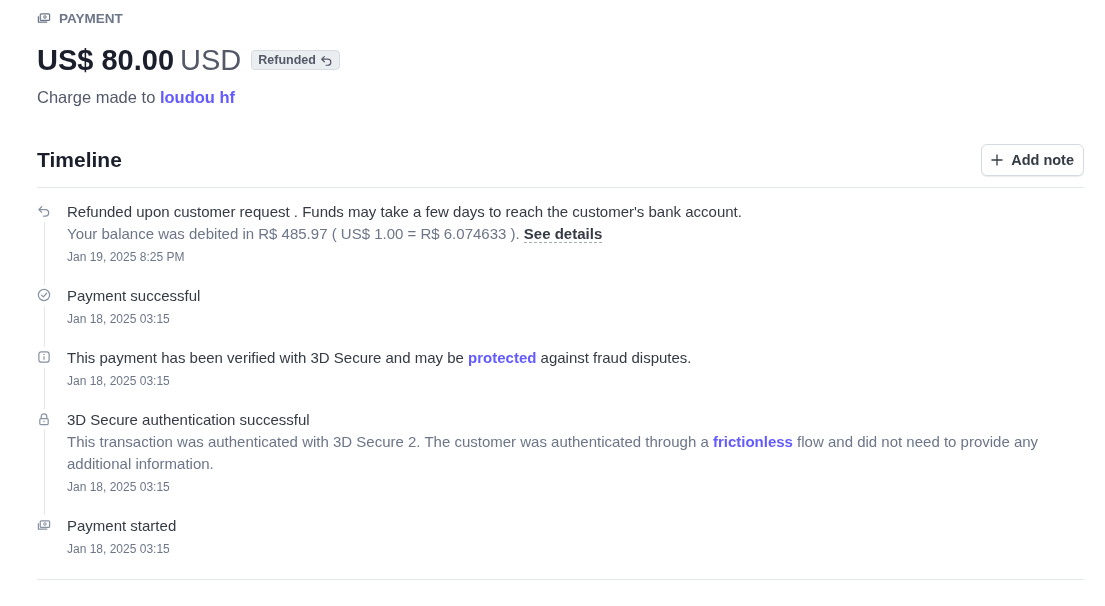 The width and height of the screenshot is (1105, 606). I want to click on event-time: Jan 19, 2025 8:25 PM, so click(126, 257).